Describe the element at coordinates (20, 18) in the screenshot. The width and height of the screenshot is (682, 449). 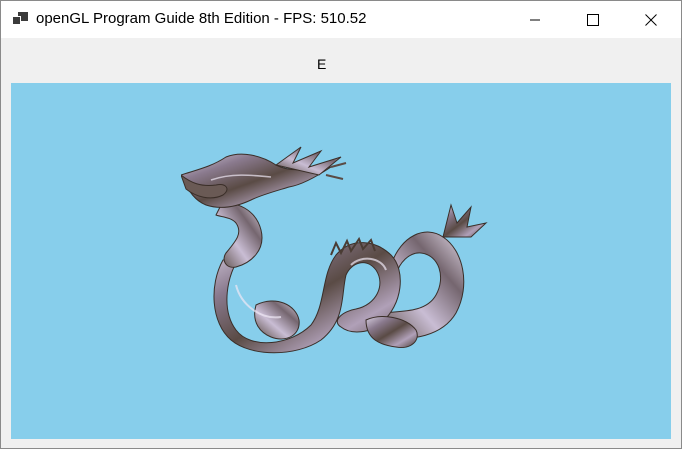
I see `app-window-icon` at that location.